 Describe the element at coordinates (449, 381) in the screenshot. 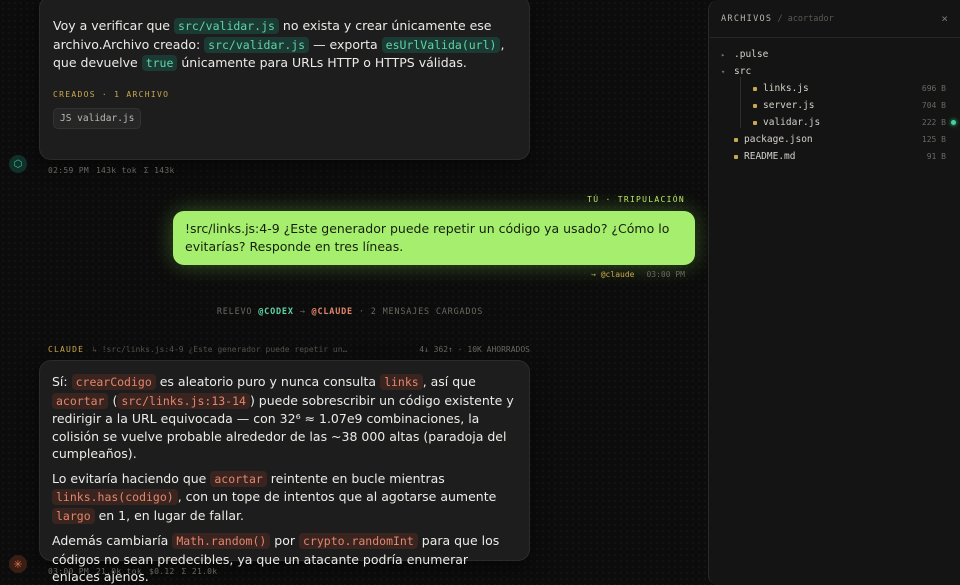

I see `text-span: , así que` at that location.